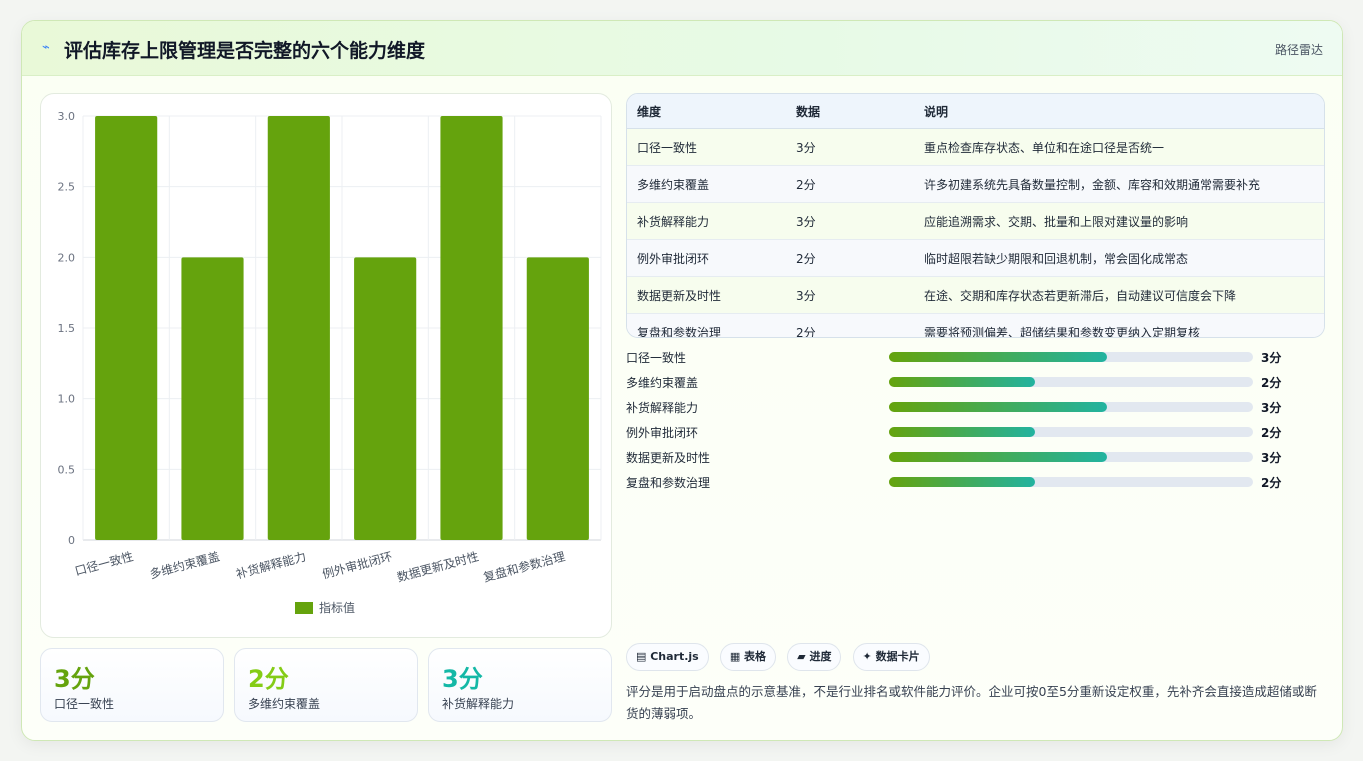  I want to click on table-header-row: 维度 数据 说明, so click(975, 111).